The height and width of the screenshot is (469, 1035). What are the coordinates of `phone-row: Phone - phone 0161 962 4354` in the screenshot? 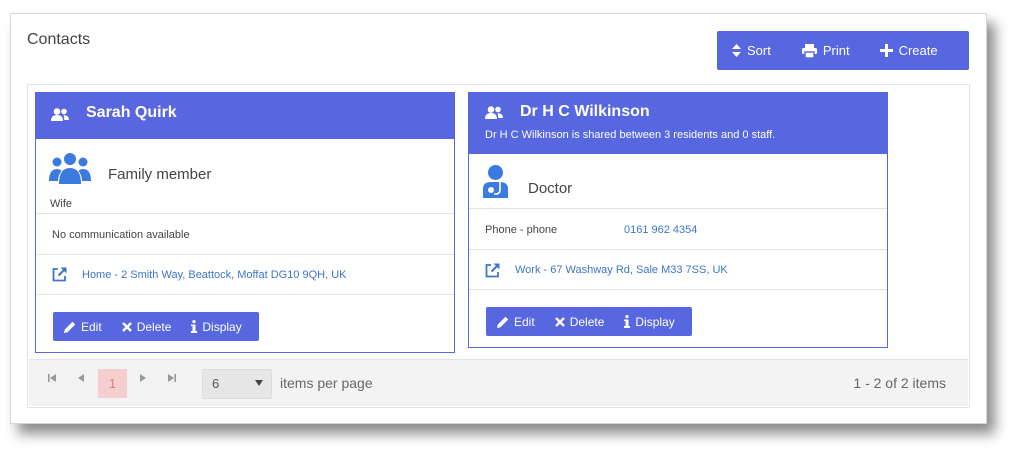 It's located at (678, 228).